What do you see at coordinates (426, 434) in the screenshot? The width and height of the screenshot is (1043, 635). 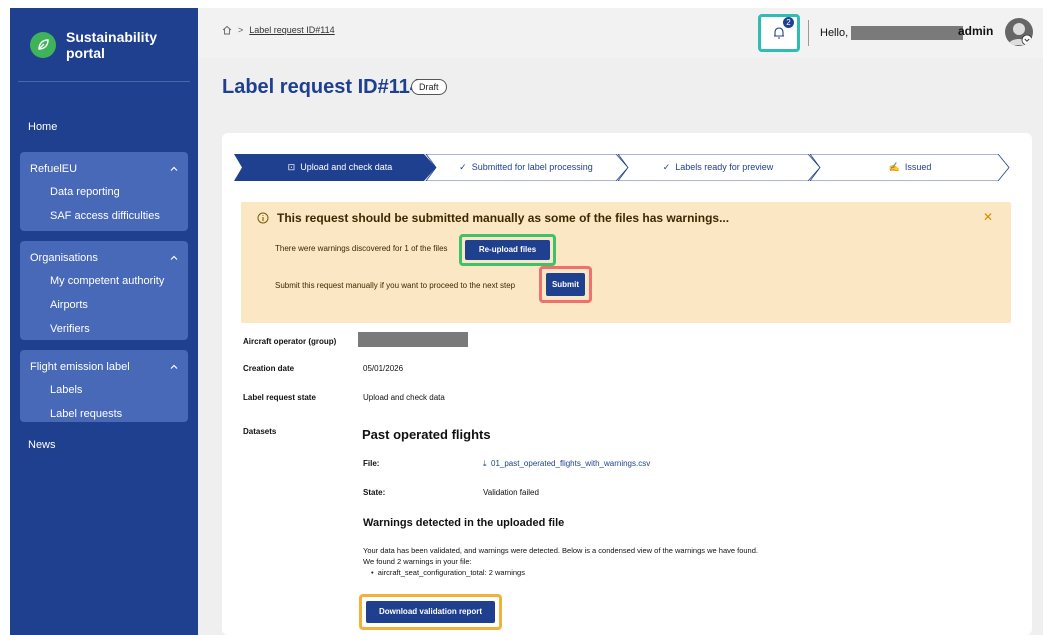 I see `dataset-title: Past operated flights` at bounding box center [426, 434].